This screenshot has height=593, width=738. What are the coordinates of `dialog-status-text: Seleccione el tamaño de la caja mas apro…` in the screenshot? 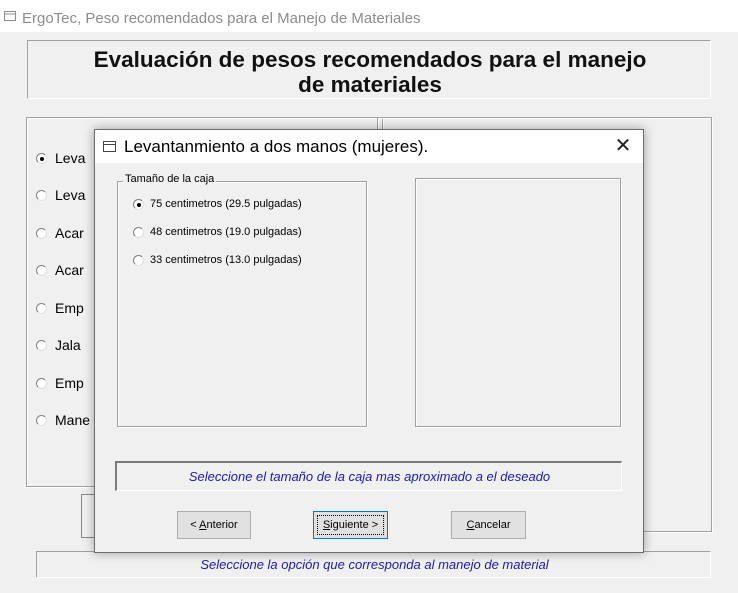 It's located at (369, 476).